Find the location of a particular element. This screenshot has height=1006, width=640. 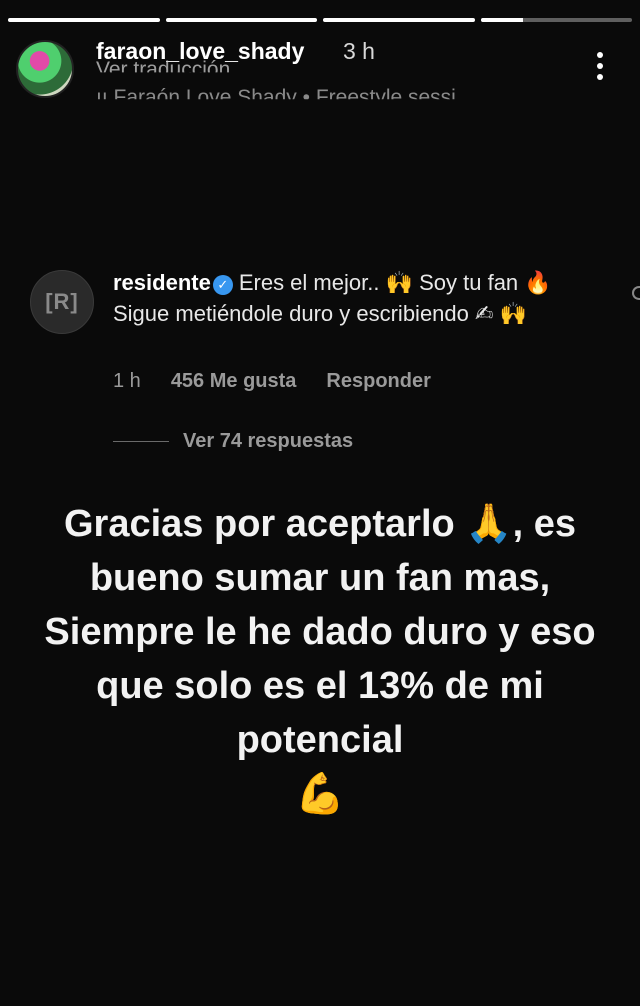

story-progress-bars is located at coordinates (320, 20).